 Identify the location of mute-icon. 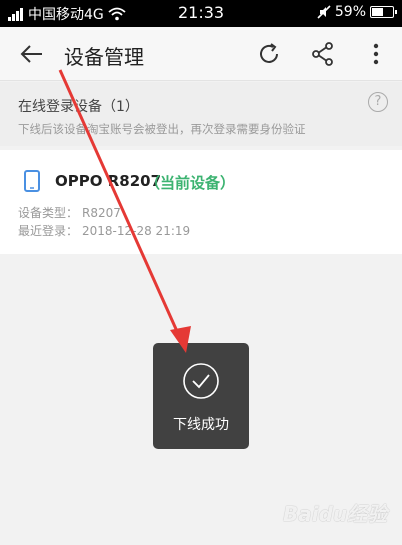
(324, 12).